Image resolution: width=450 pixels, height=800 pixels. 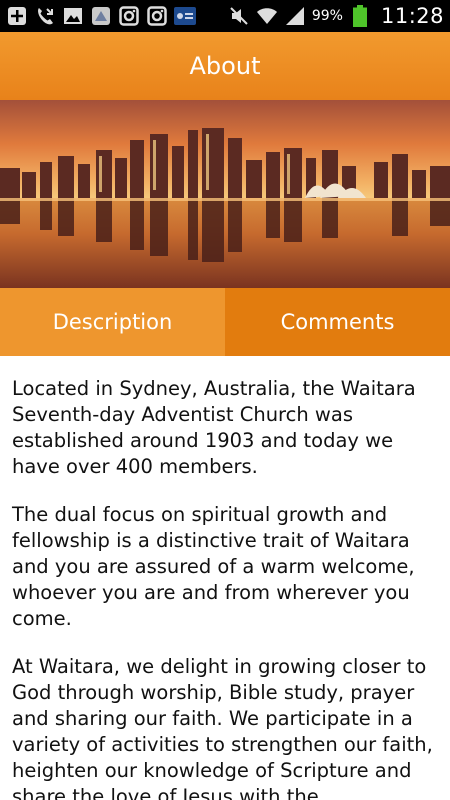 What do you see at coordinates (267, 16) in the screenshot?
I see `wifi-icon` at bounding box center [267, 16].